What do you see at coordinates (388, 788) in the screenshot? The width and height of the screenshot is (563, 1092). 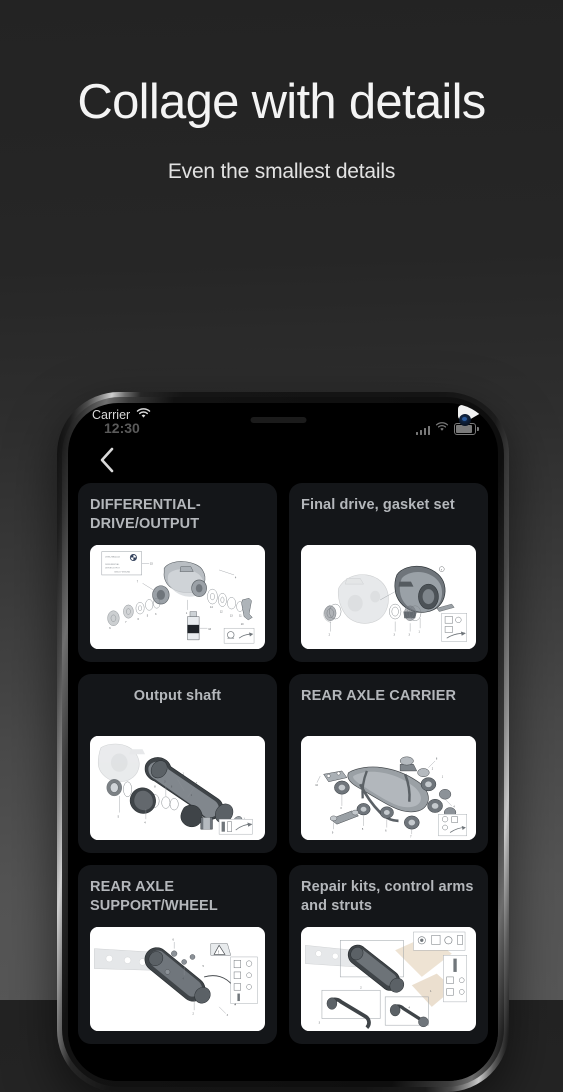 I see `rear-axle-carrier-diagram: 35 68 49 7 10 21` at bounding box center [388, 788].